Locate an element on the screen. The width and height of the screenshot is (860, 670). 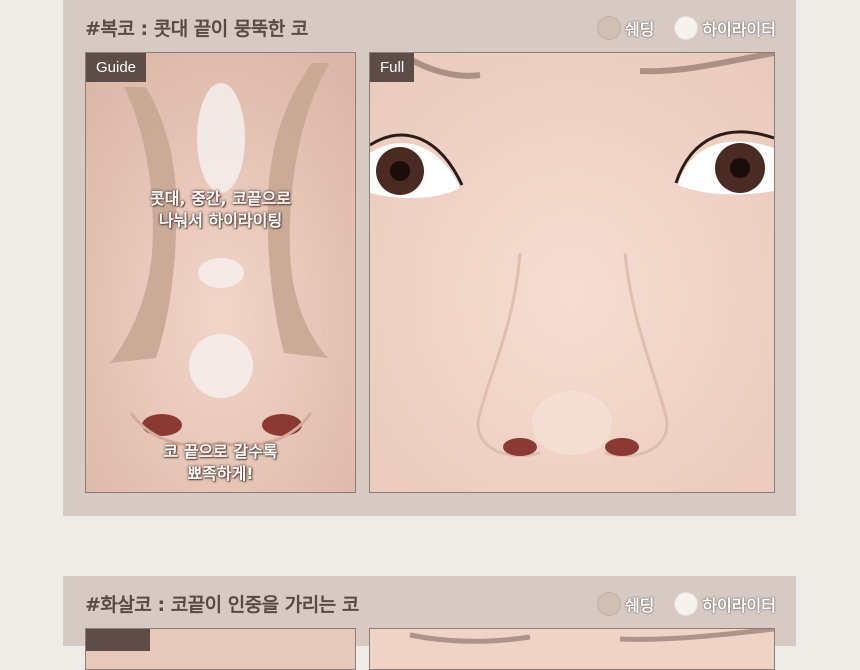
section-title: #복코 : 콧대 끝이 뭉뚝한 코 is located at coordinates (196, 29).